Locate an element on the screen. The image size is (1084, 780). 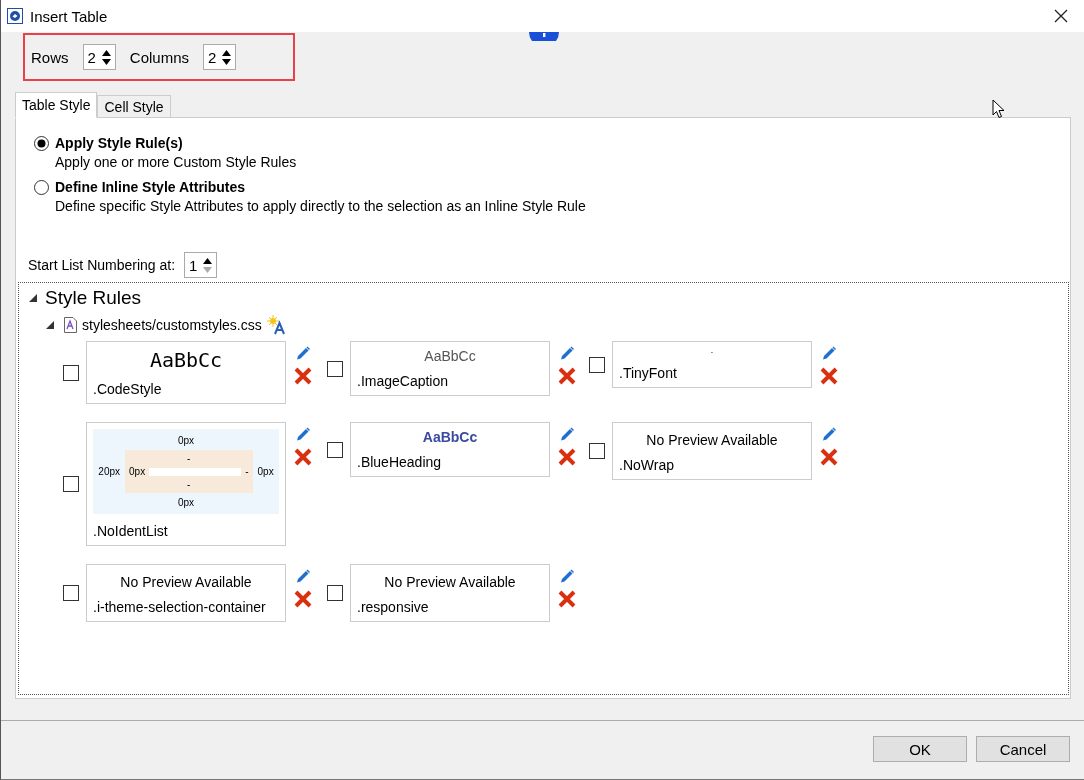
field-label: Columns is located at coordinates (159, 57).